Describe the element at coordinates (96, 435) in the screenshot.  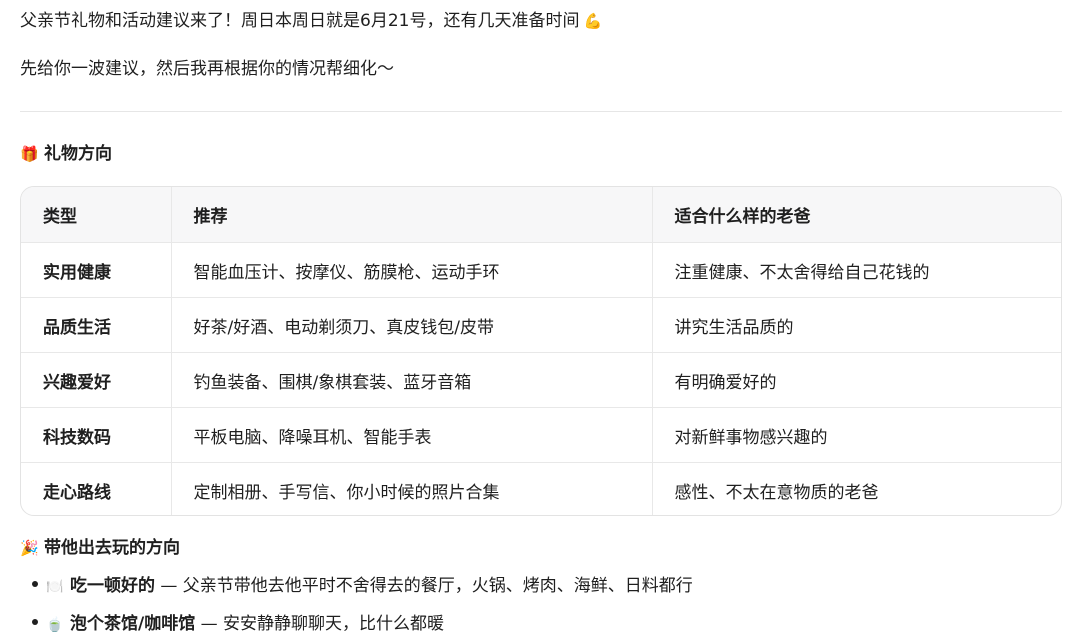
I see `cell-type: 科技数码` at that location.